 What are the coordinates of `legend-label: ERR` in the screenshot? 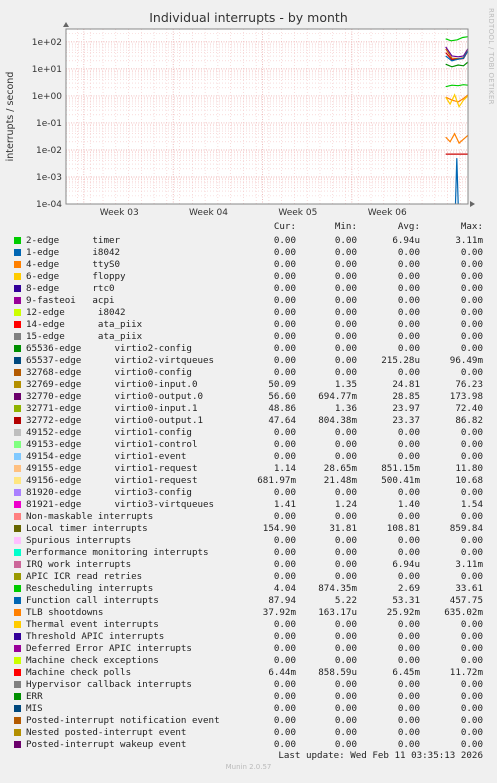 It's located at (34, 696).